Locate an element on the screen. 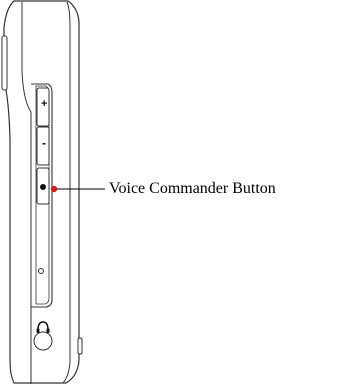  volume-down-symbol: - is located at coordinates (44, 143).